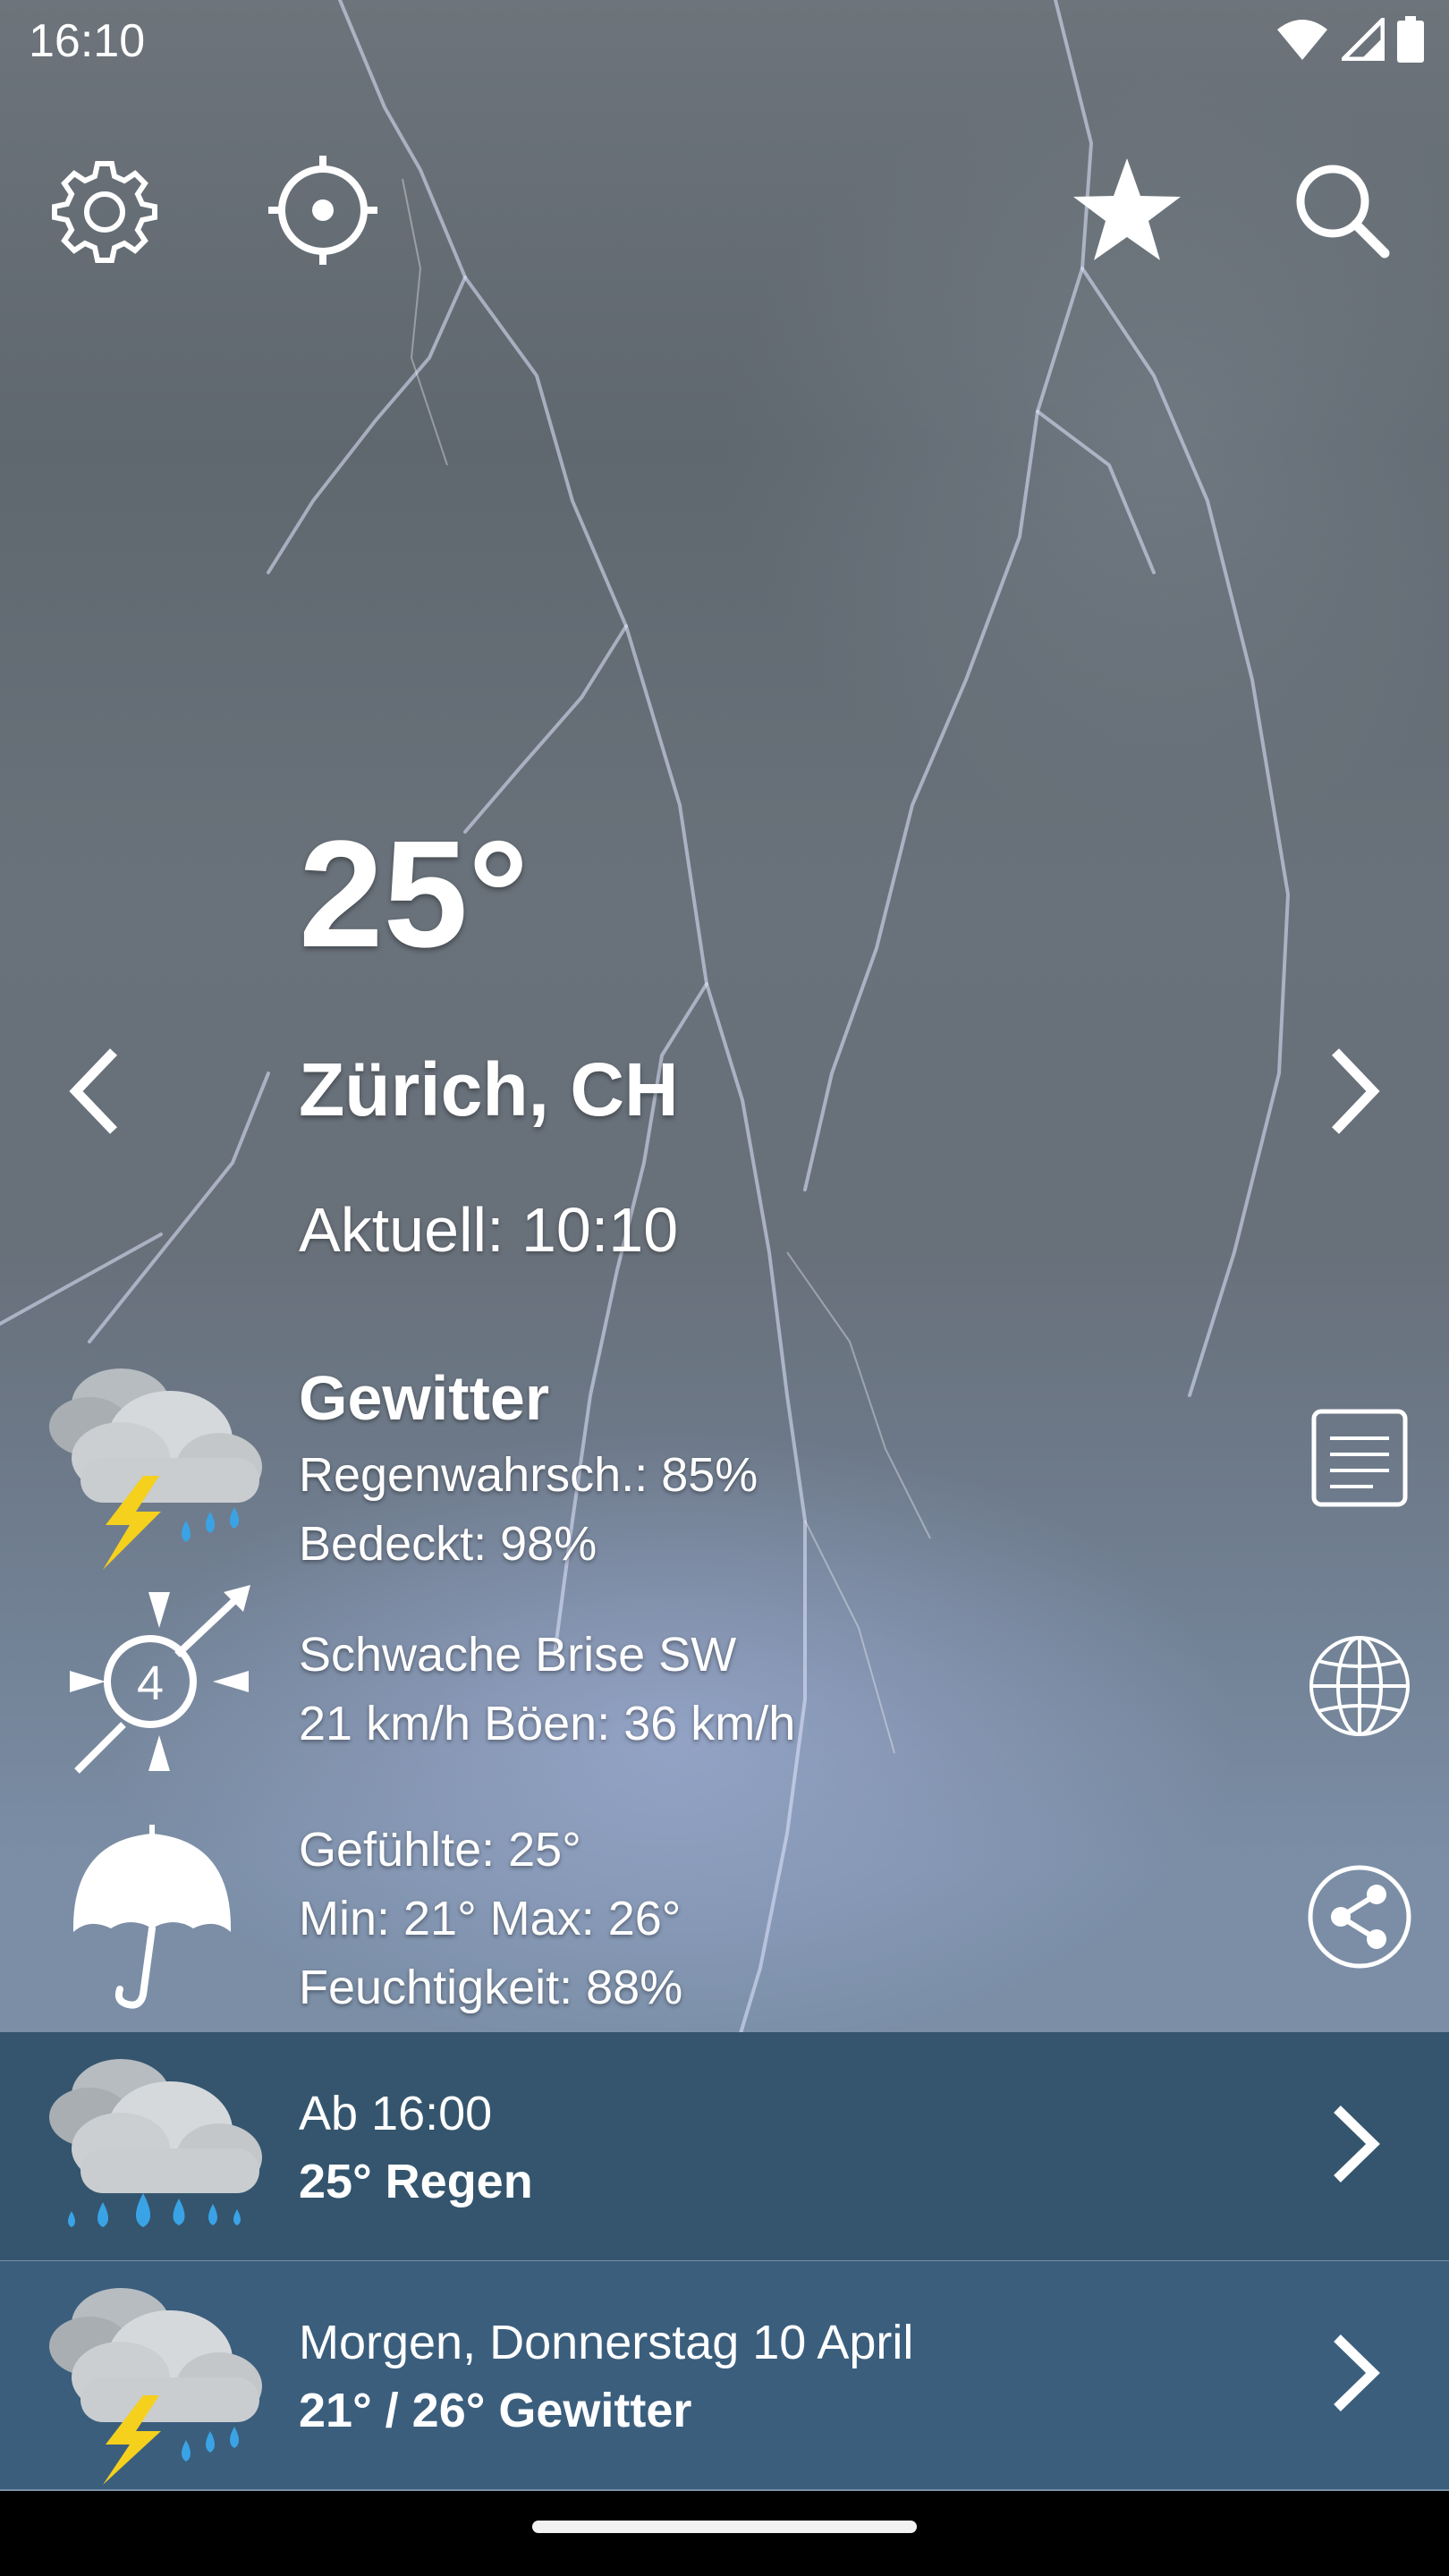  I want to click on locate-me-button, so click(323, 210).